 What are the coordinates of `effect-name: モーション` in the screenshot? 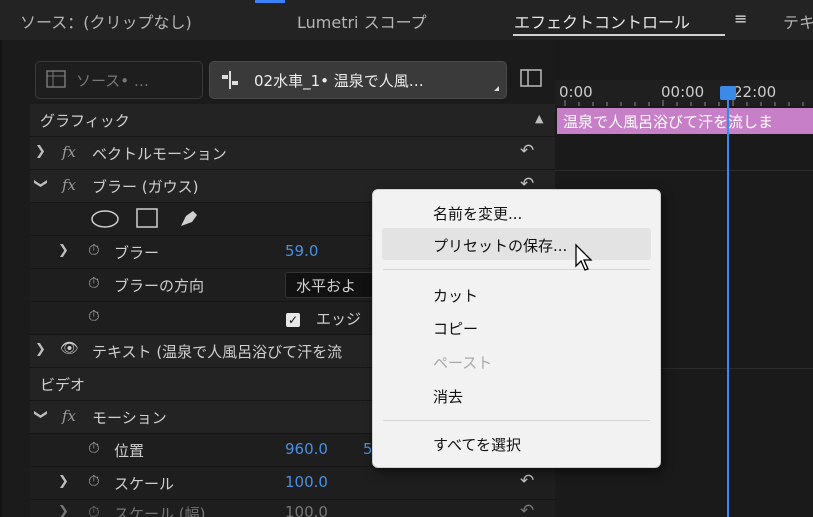 It's located at (129, 418).